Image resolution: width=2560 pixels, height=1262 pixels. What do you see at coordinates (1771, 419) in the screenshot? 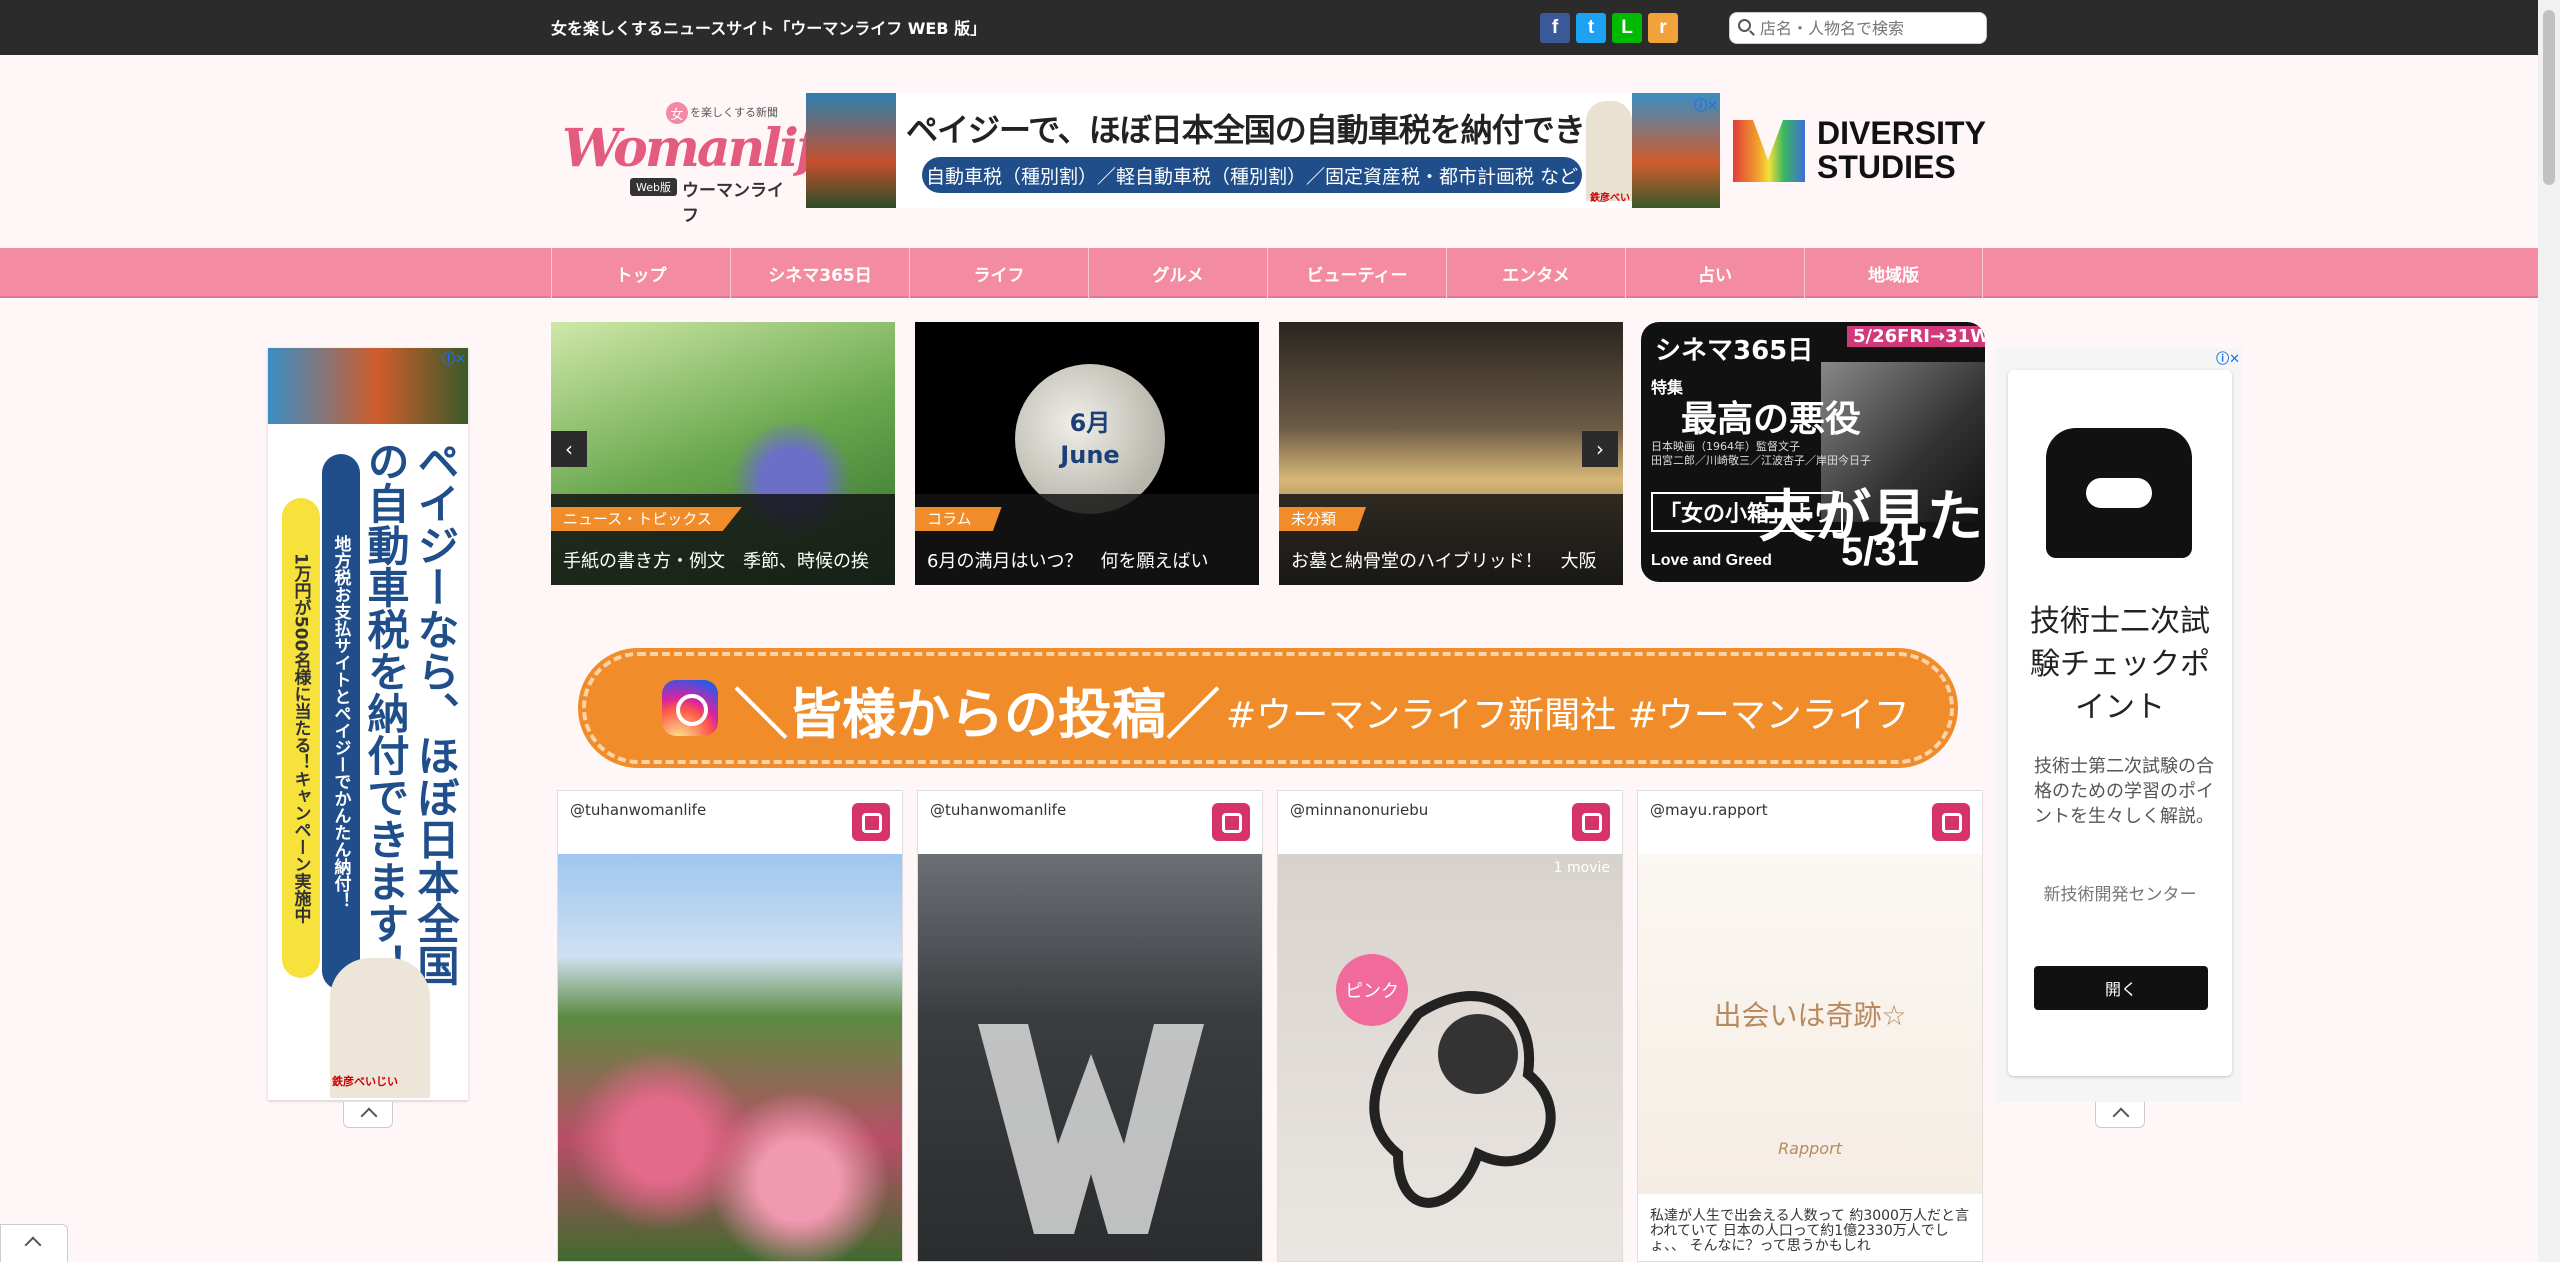
I see `cinema-feature-title: 最高の悪役` at bounding box center [1771, 419].